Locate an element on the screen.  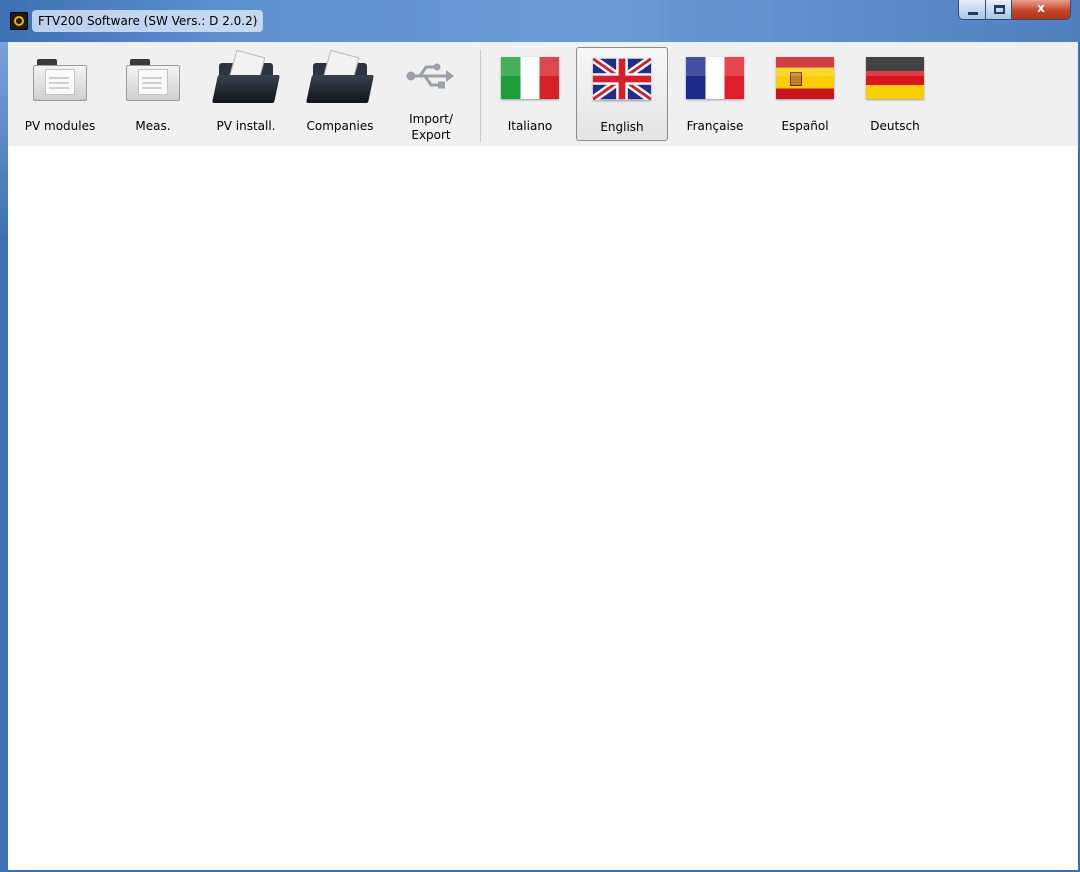
close-button: x is located at coordinates (1041, 10).